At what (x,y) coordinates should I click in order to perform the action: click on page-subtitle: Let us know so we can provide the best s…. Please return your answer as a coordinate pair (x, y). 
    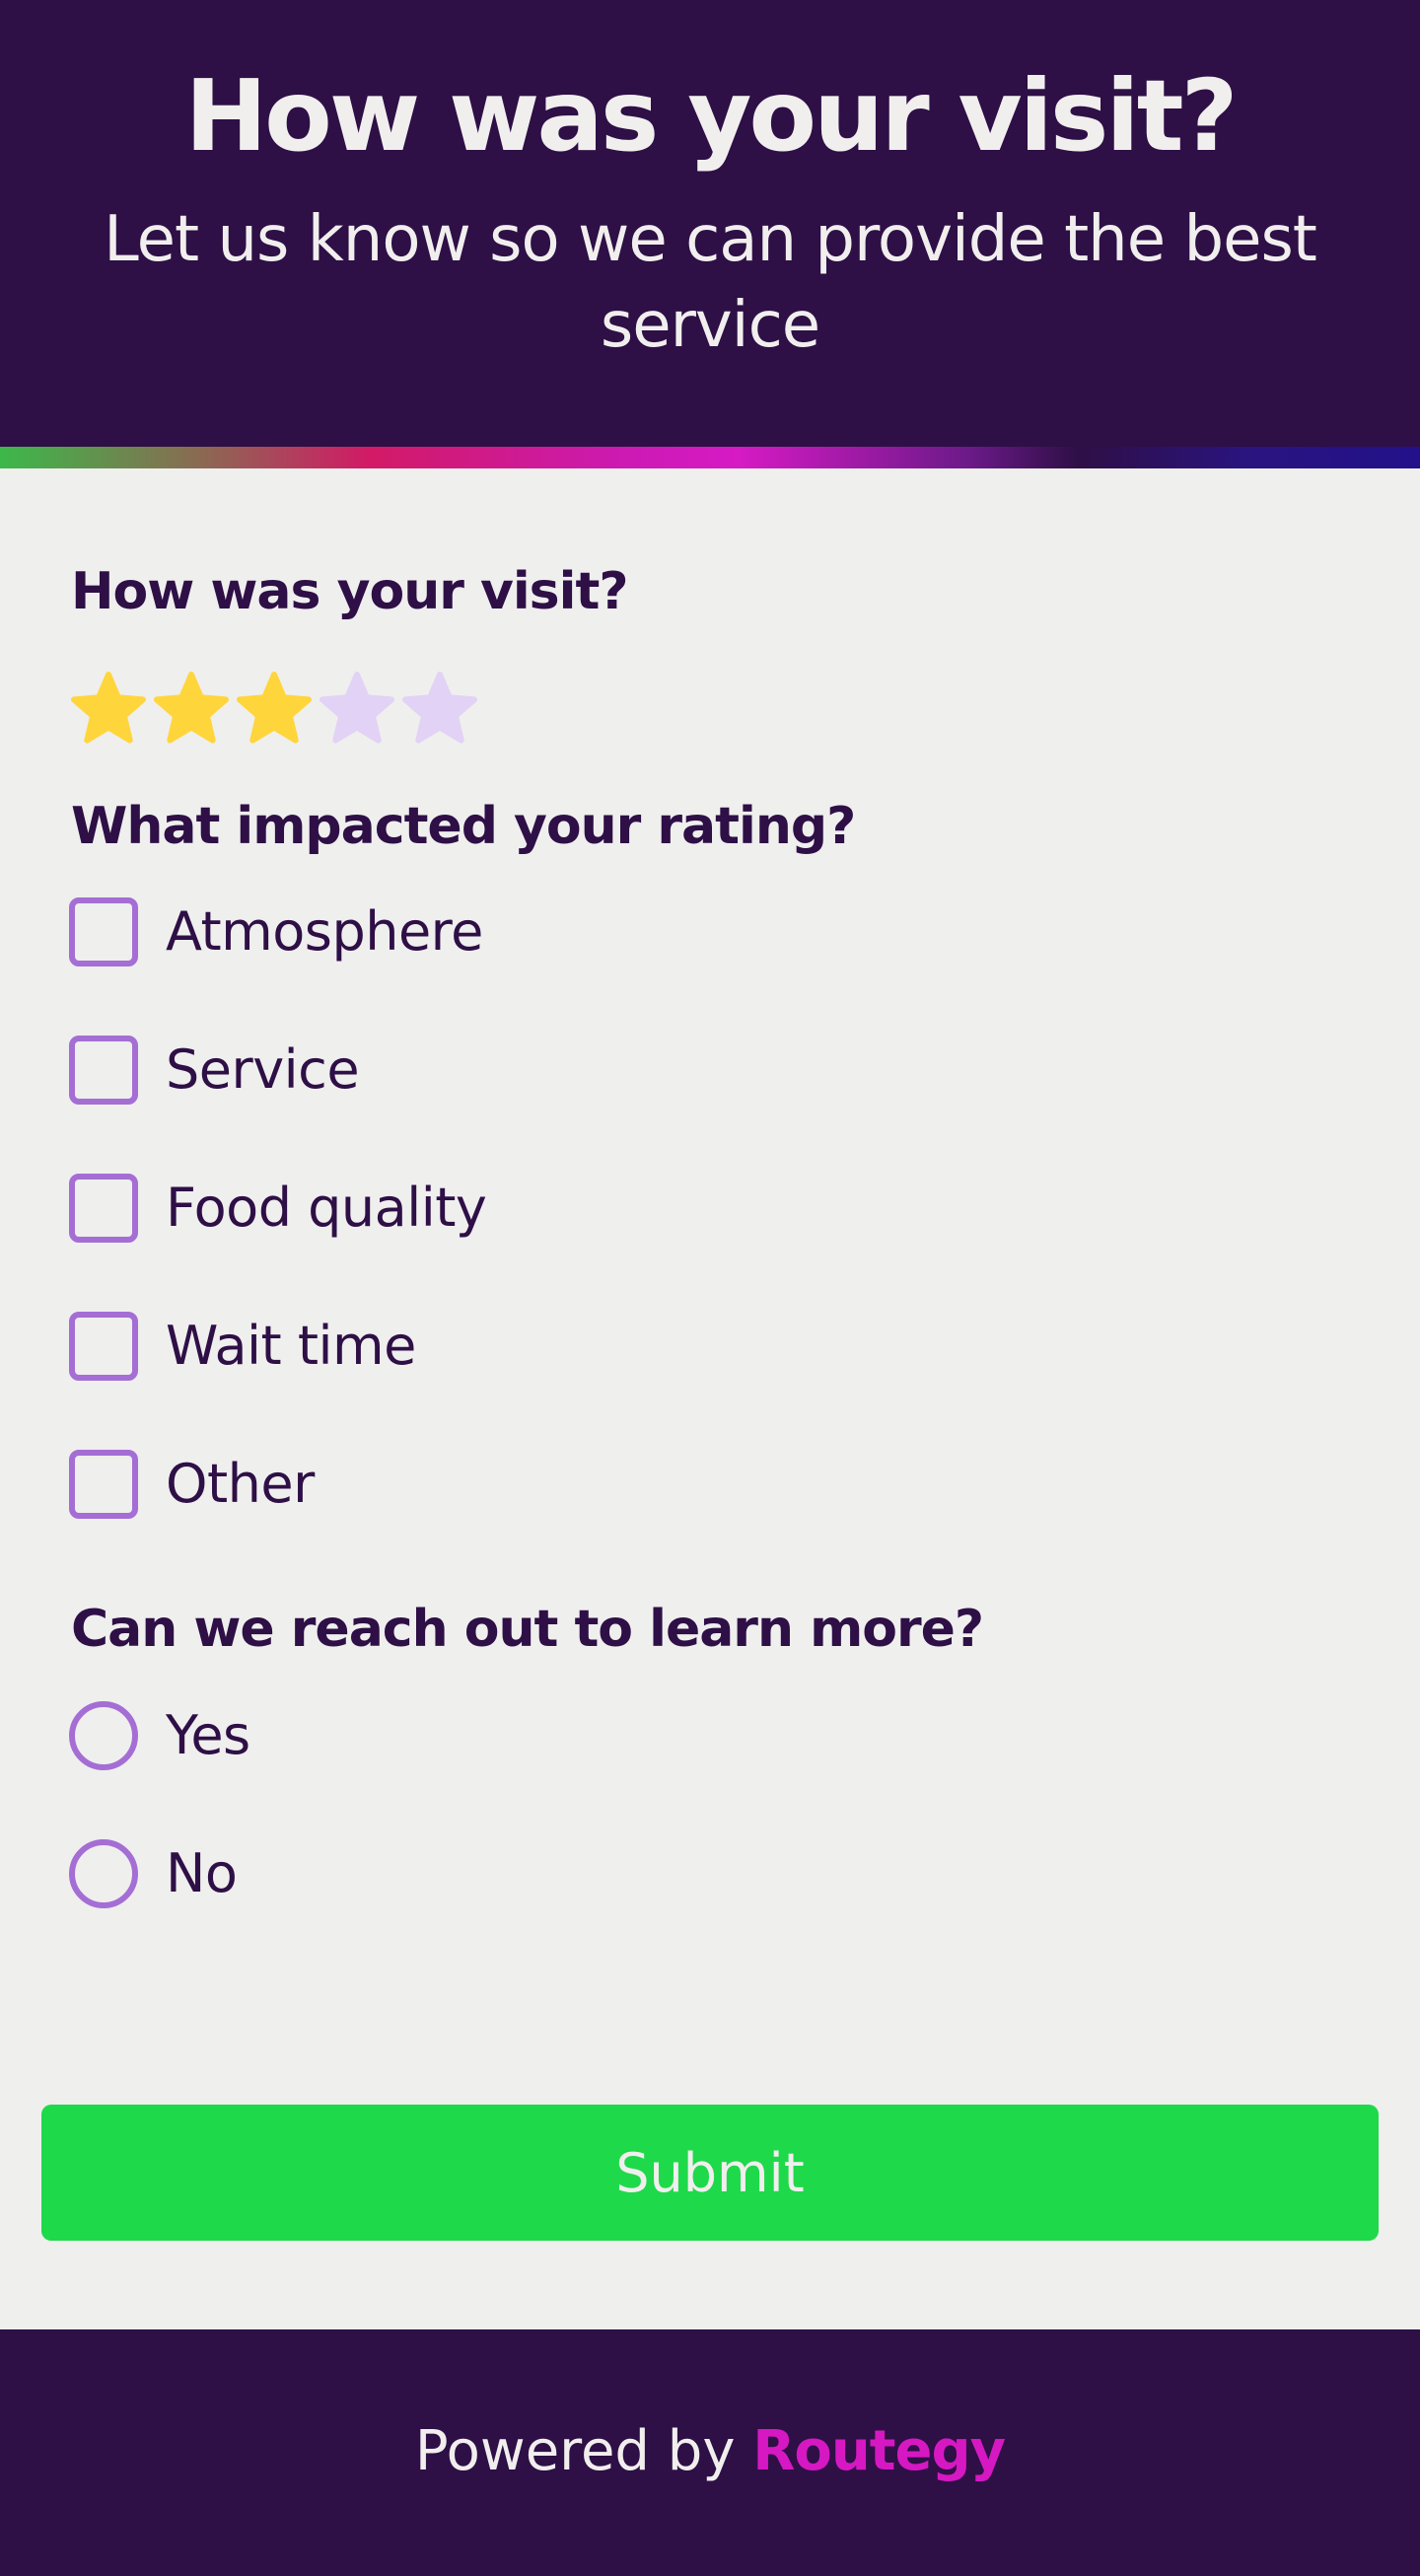
    Looking at the image, I should click on (711, 282).